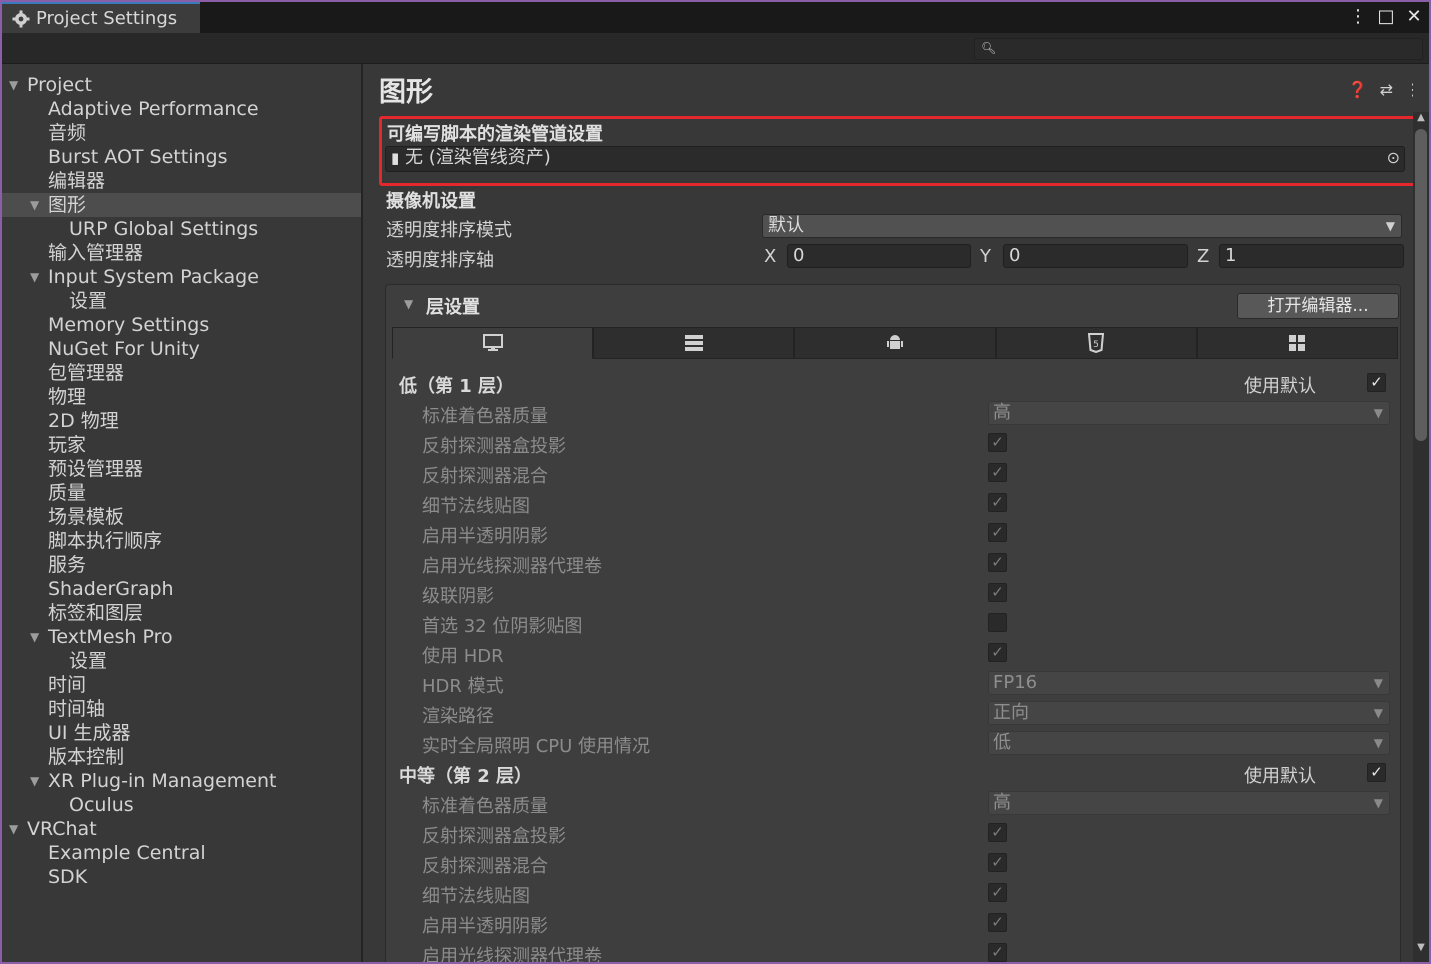  What do you see at coordinates (96, 253) in the screenshot?
I see `sidebar-item-label: 输入管理器` at bounding box center [96, 253].